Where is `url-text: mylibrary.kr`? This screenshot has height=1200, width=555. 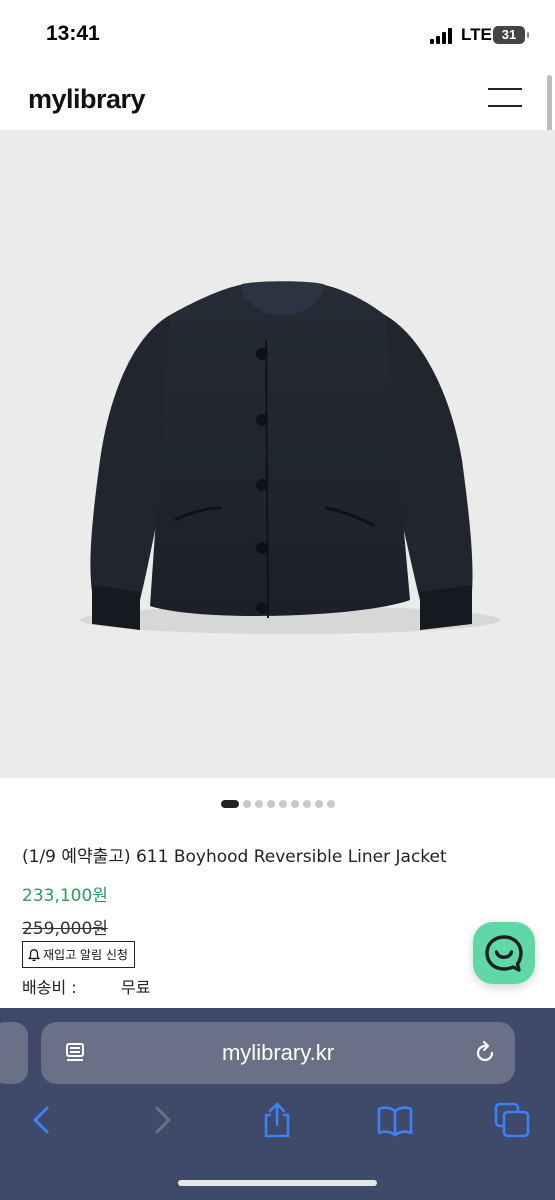 url-text: mylibrary.kr is located at coordinates (278, 1052).